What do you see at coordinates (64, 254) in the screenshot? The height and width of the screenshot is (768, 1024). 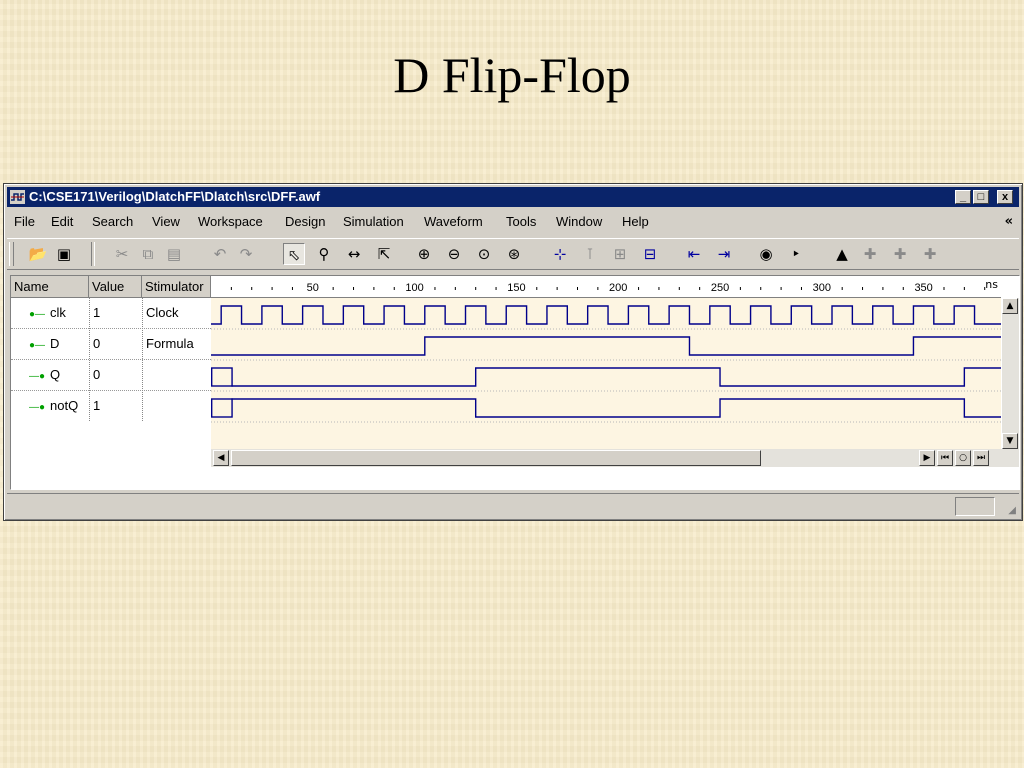 I see `save-icon: ▣` at bounding box center [64, 254].